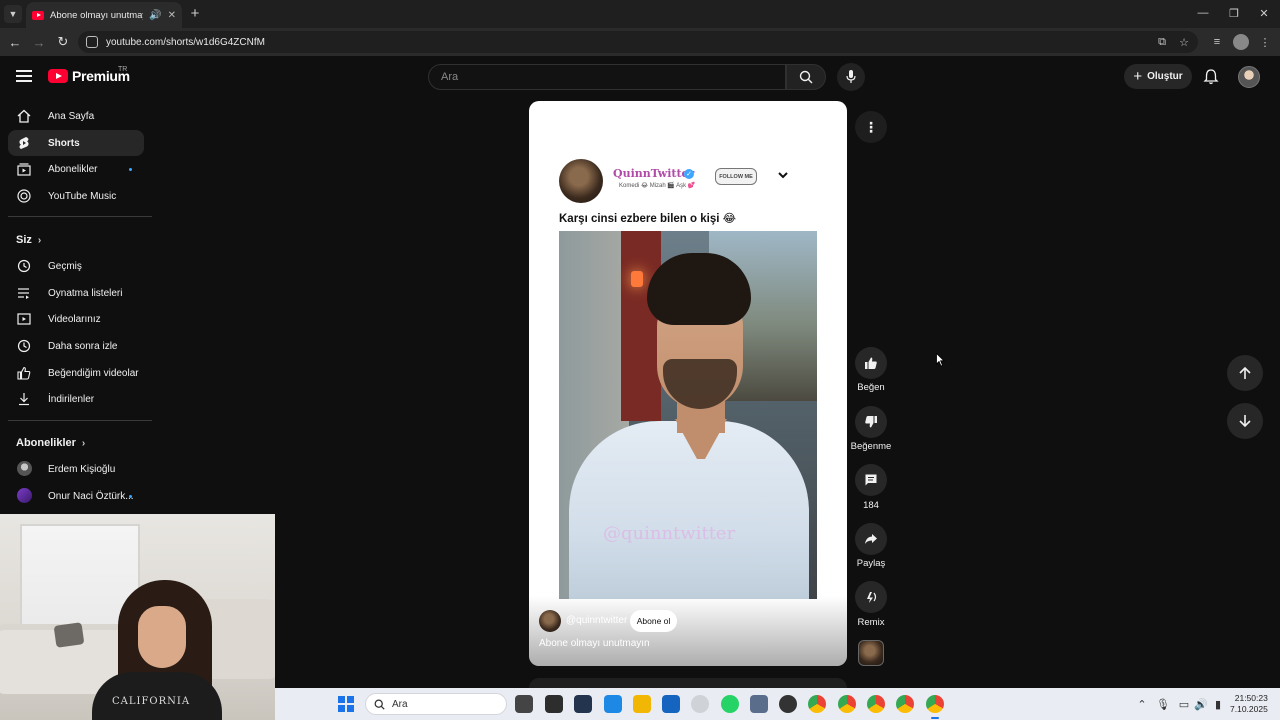 This screenshot has width=1280, height=720. Describe the element at coordinates (1249, 77) in the screenshot. I see `account-avatar` at that location.